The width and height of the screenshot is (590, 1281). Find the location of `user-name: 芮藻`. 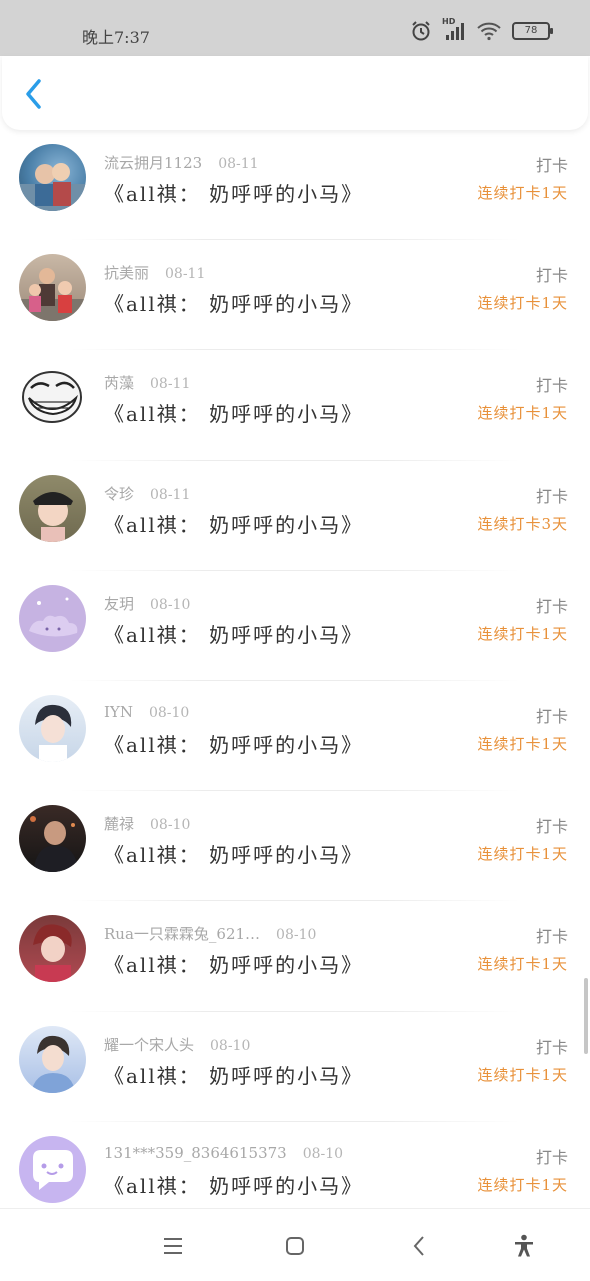

user-name: 芮藻 is located at coordinates (119, 383).